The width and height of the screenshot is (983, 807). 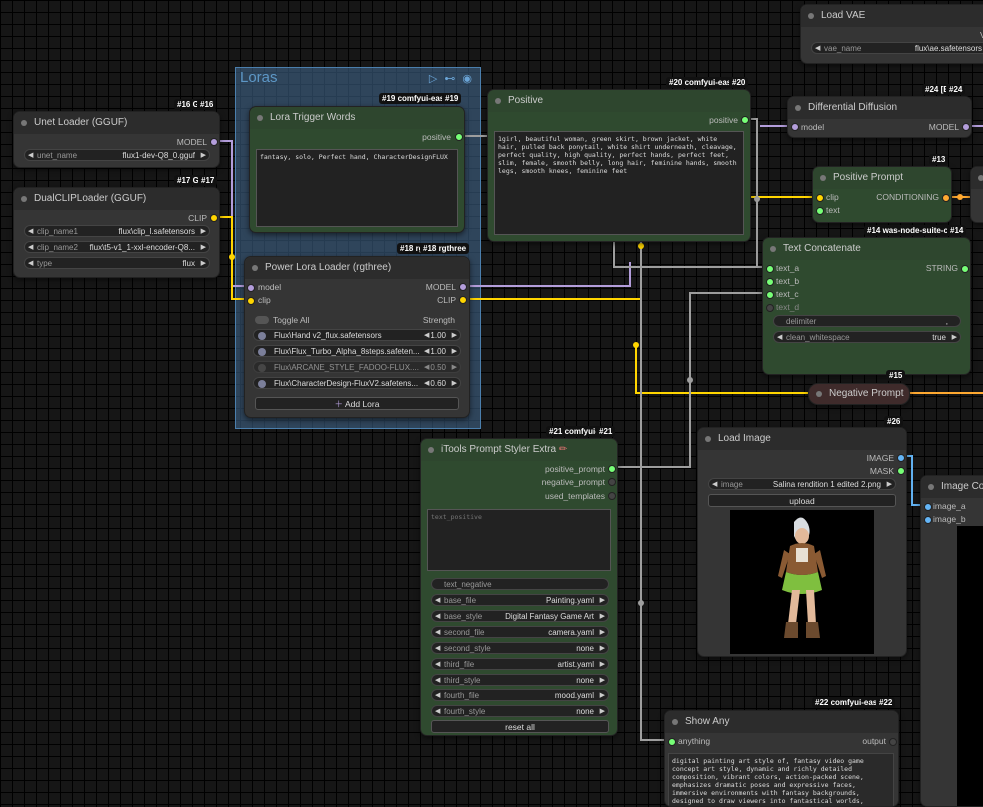 I want to click on node-badge: #22 comfyui-eas, so click(x=846, y=702).